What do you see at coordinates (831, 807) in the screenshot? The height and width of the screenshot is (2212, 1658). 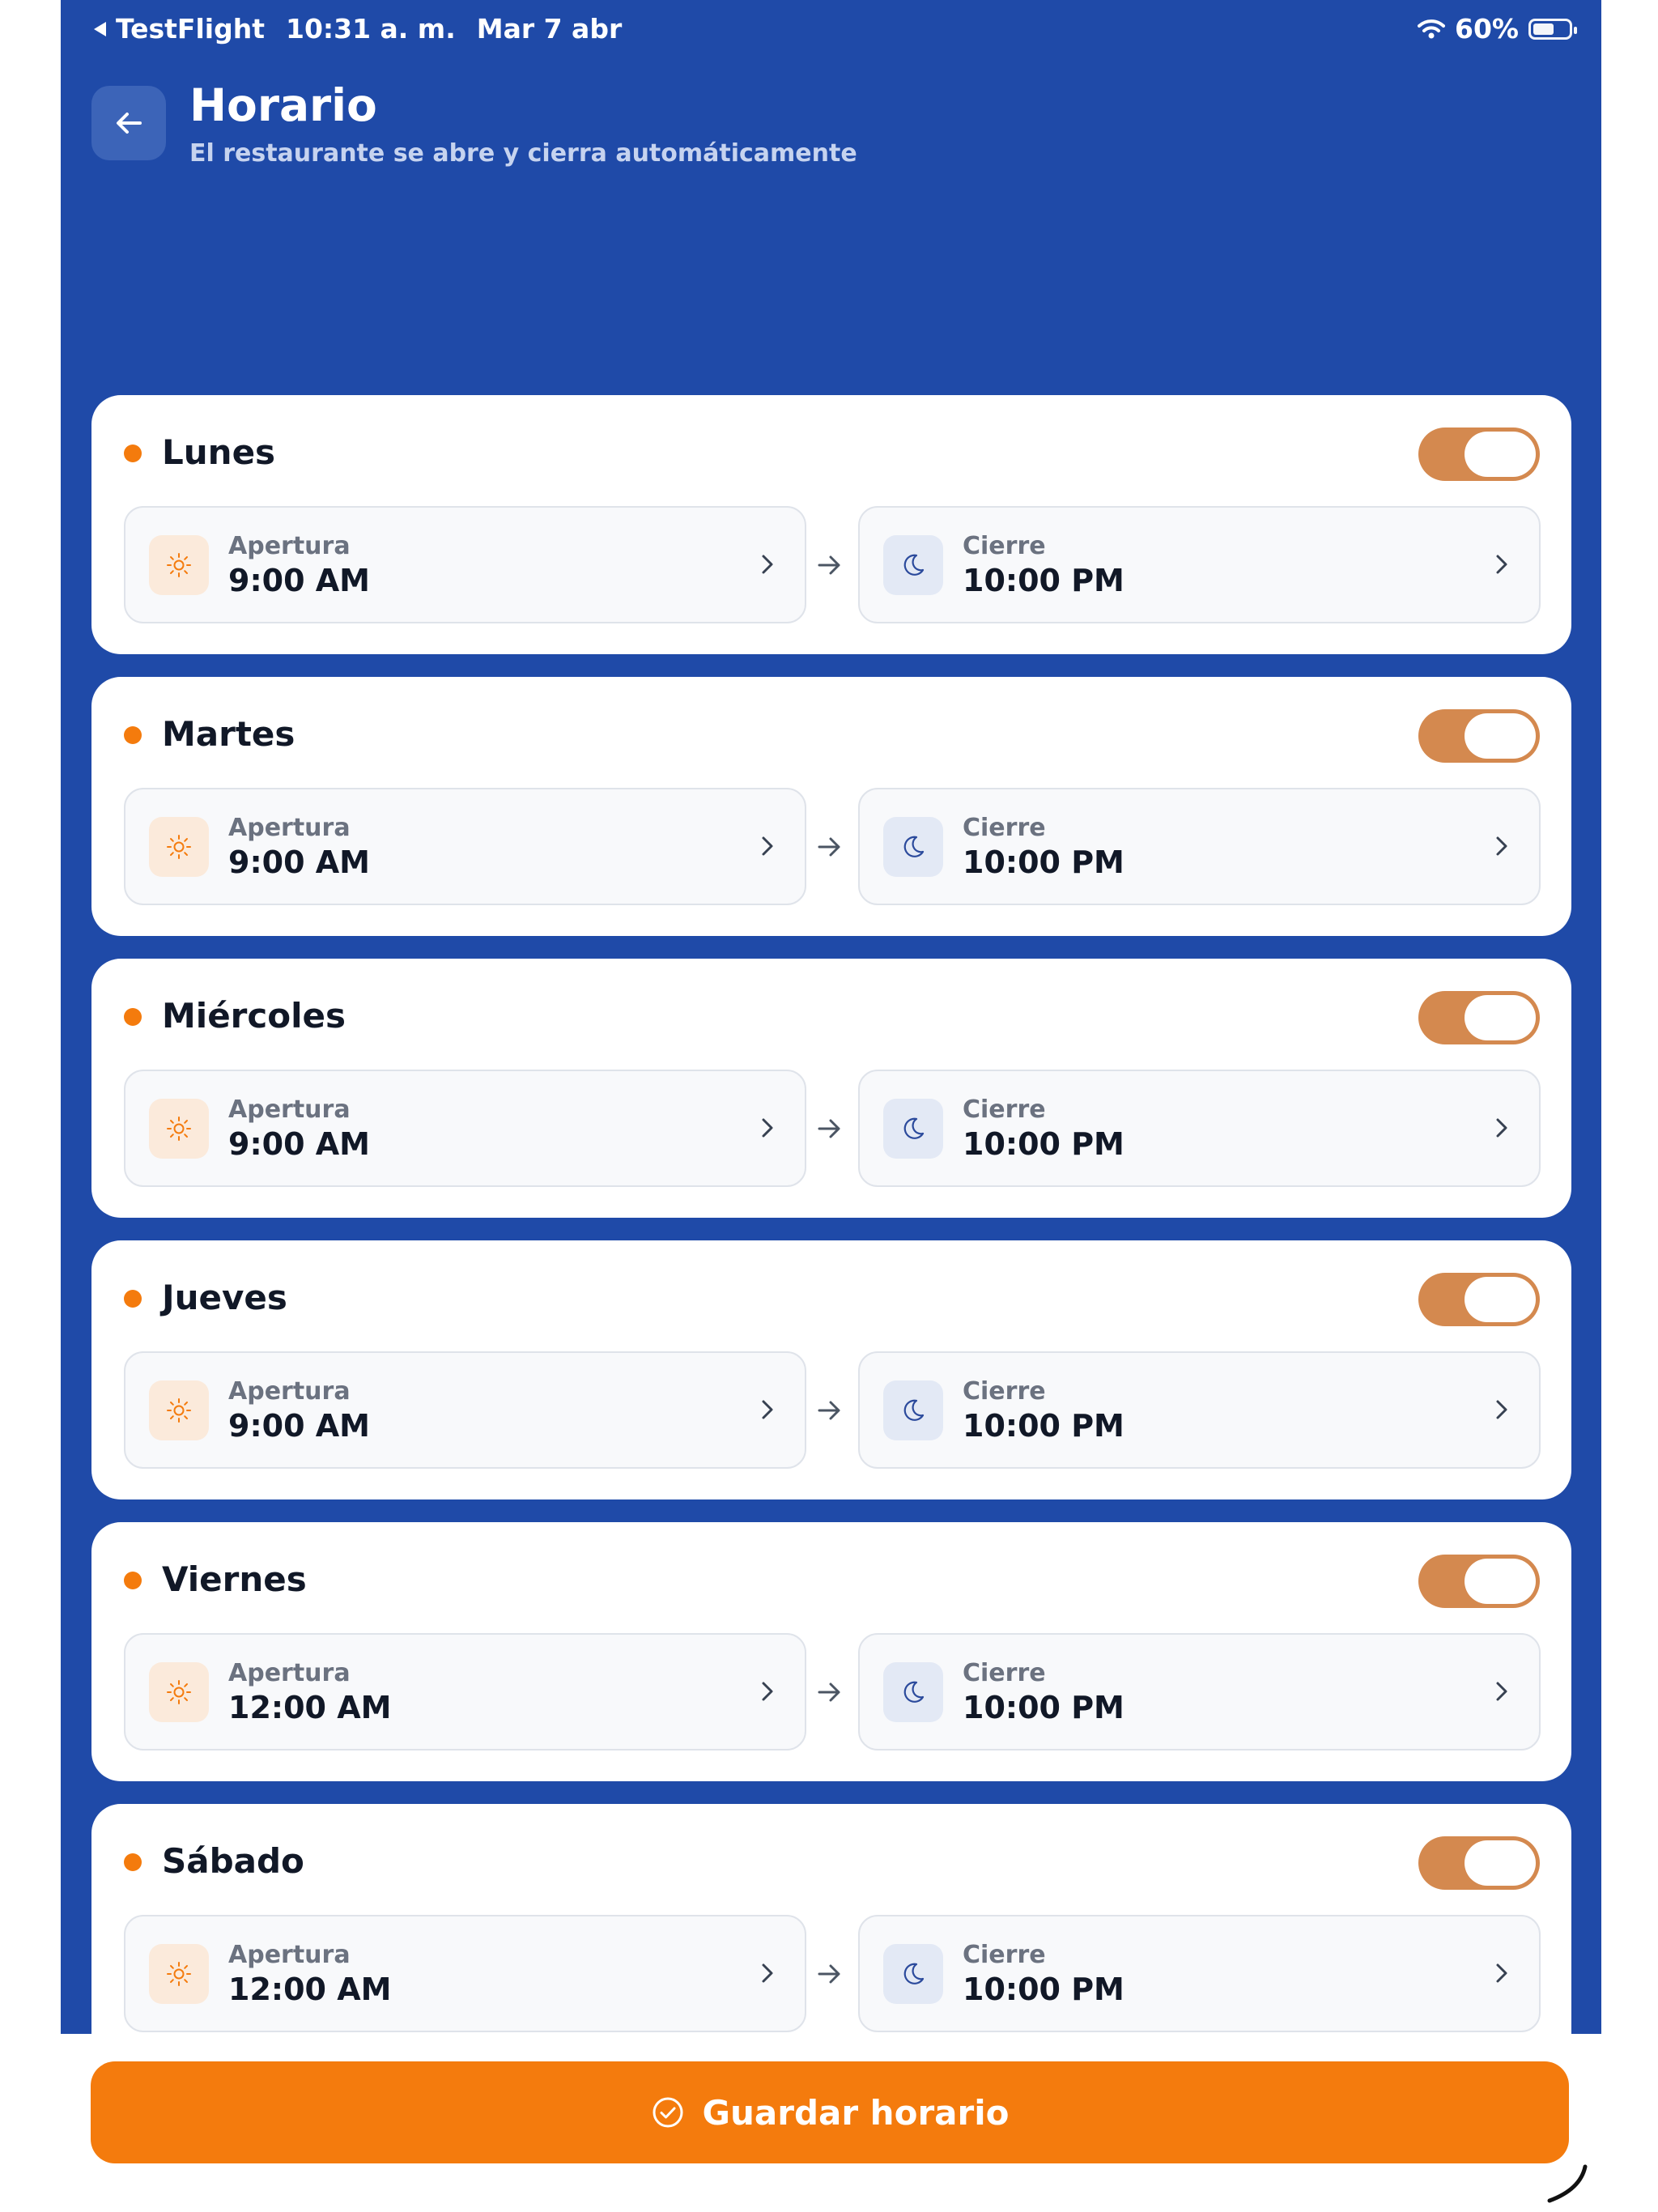 I see `day-card: Martes Apertura 9:00 AM Cierre 10:00 PM` at bounding box center [831, 807].